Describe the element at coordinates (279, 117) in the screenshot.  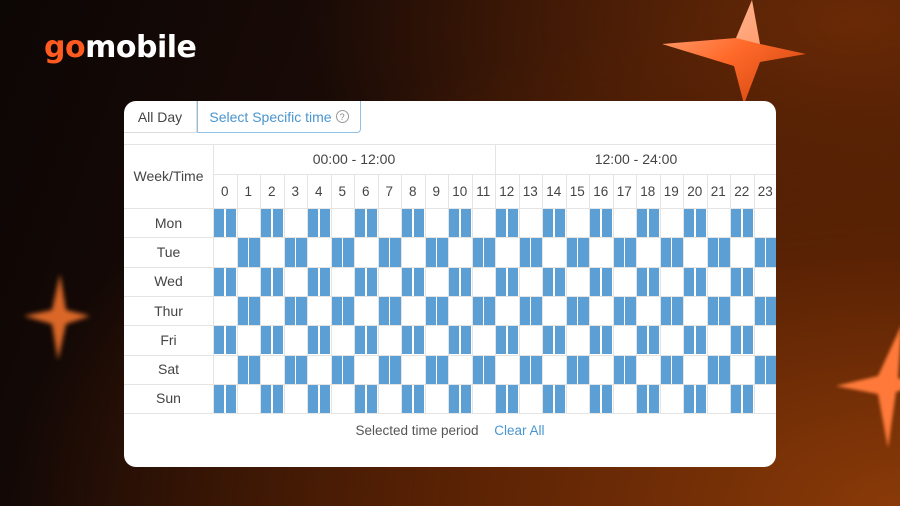
I see `tab-select-specific-time: Select Specific time ?` at that location.